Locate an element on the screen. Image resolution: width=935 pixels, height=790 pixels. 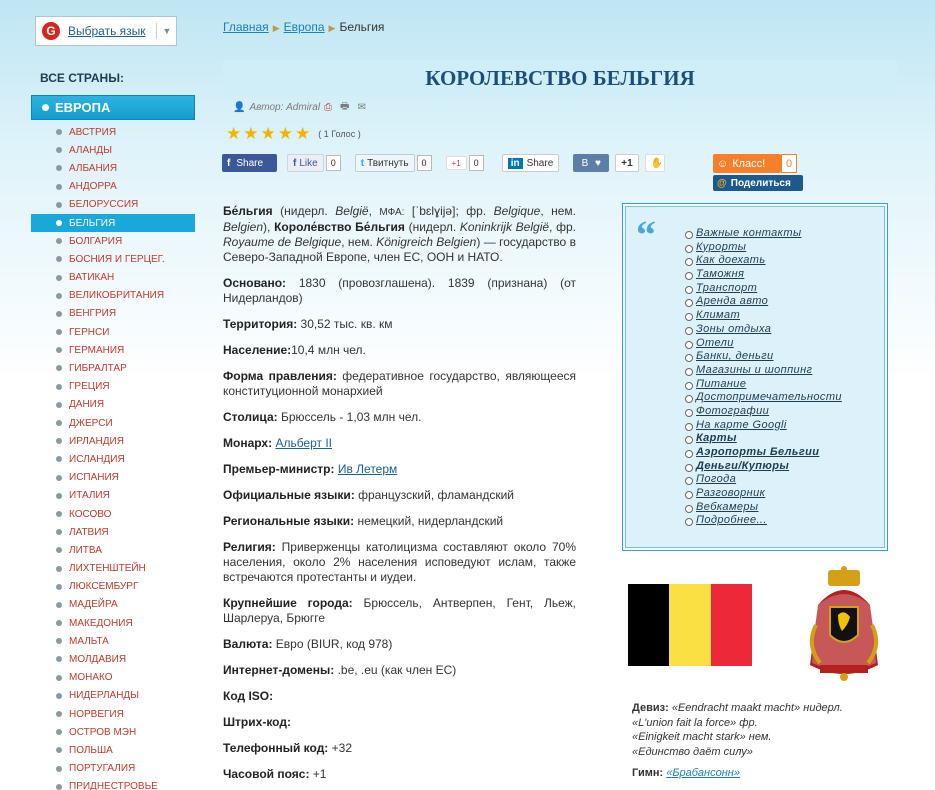
section-link: Аэропорты Бельгии is located at coordinates (757, 452).